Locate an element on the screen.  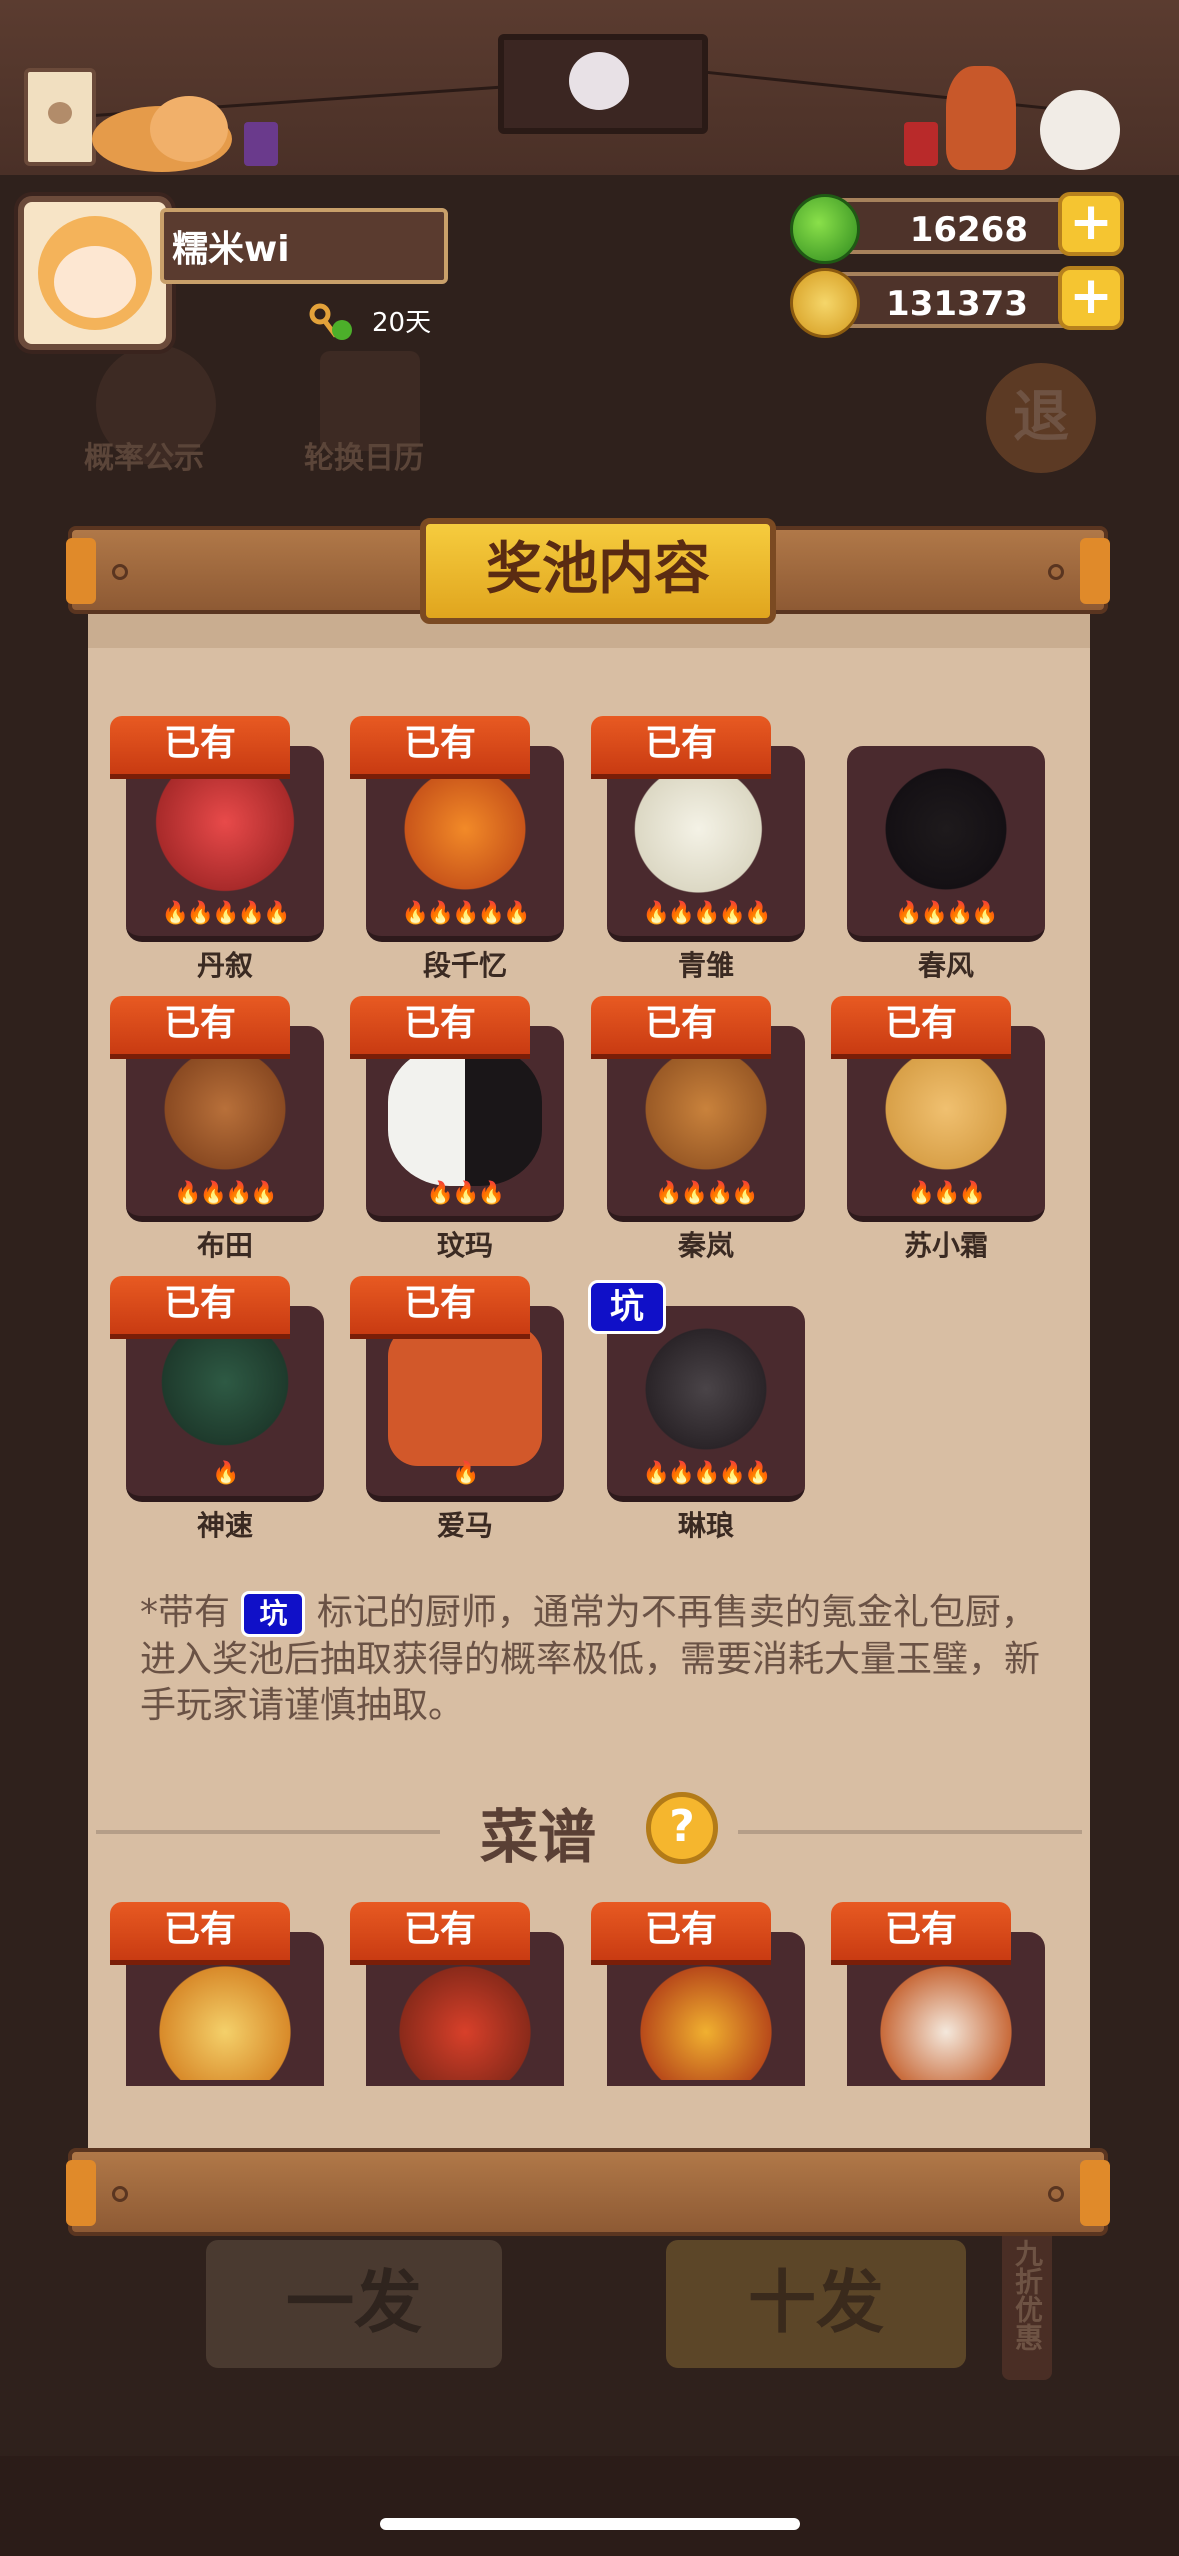
add-jade-button: + is located at coordinates (1091, 224).